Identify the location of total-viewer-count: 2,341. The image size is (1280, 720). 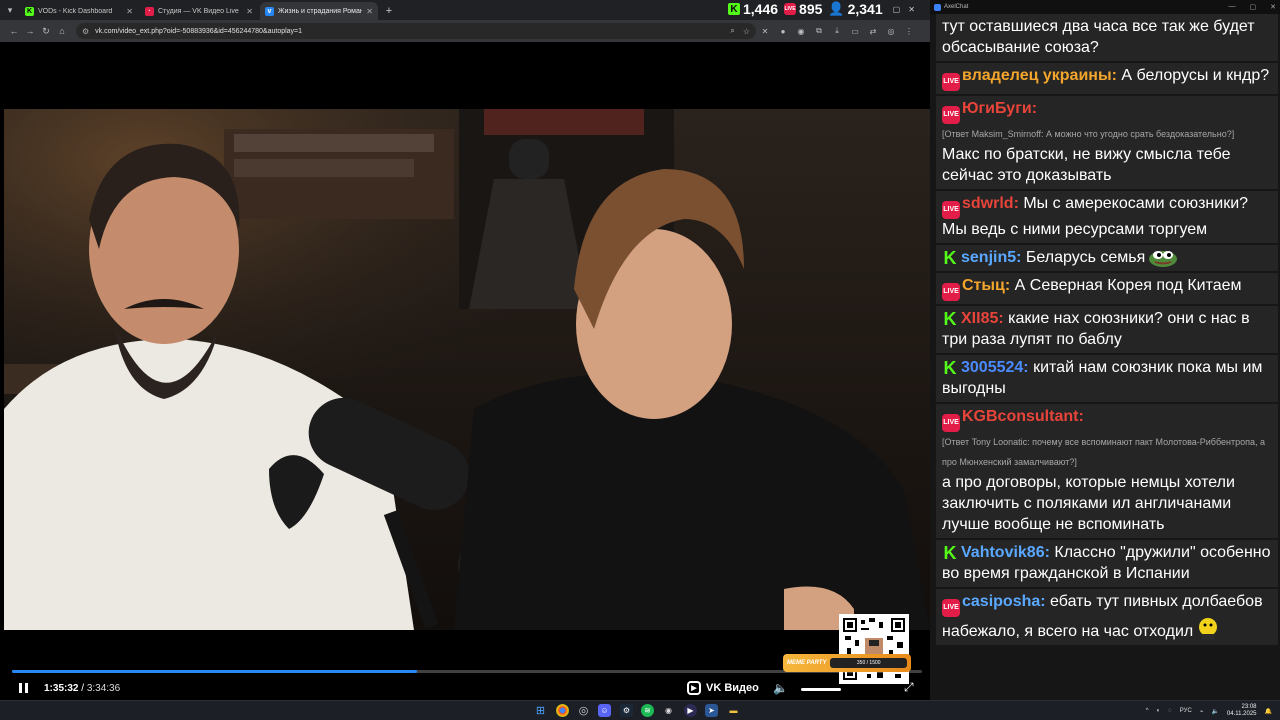
(865, 9).